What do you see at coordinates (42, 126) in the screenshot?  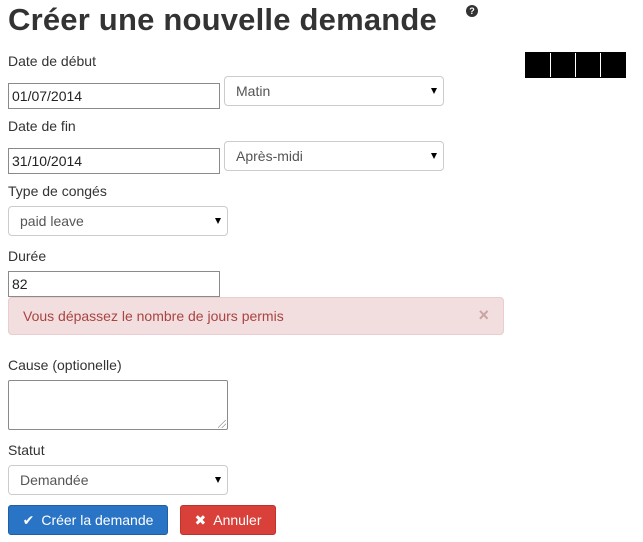 I see `end-date-label: Date de fin` at bounding box center [42, 126].